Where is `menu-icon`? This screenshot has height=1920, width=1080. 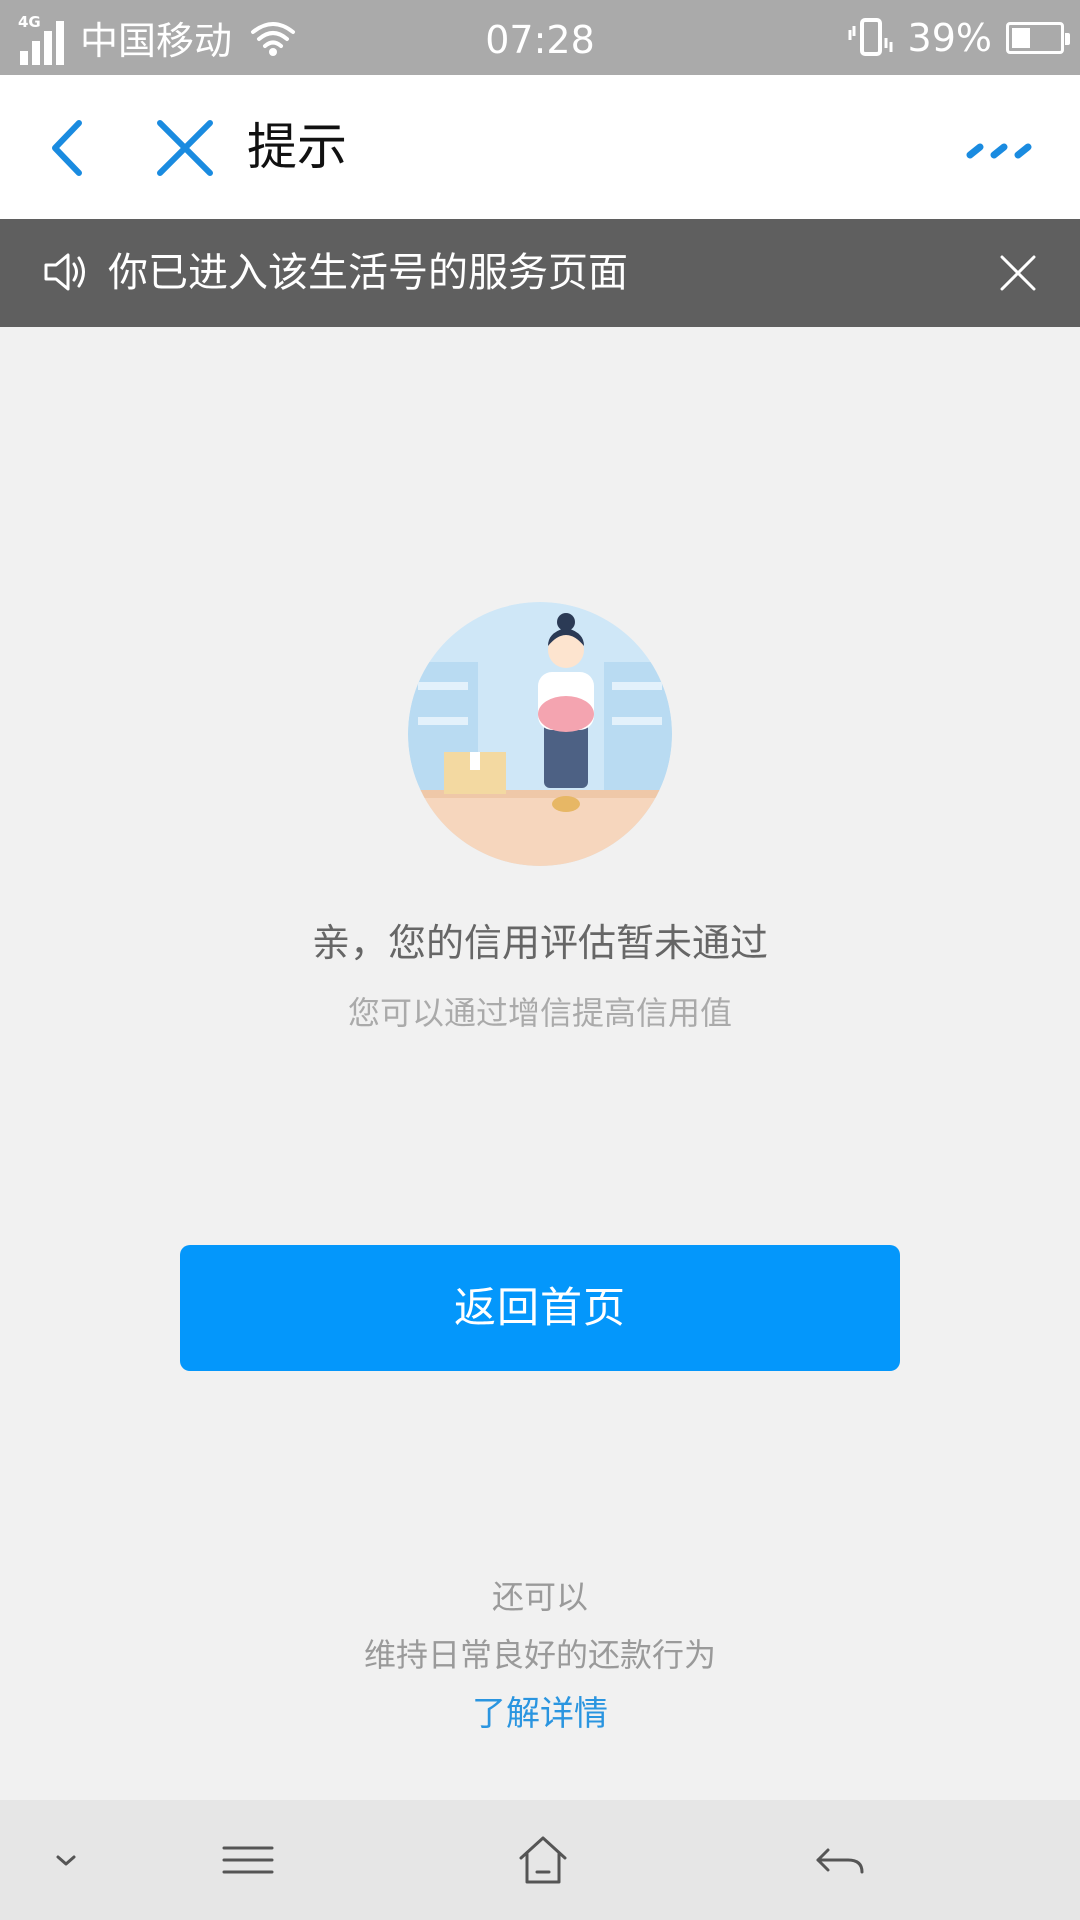
menu-icon is located at coordinates (248, 1860).